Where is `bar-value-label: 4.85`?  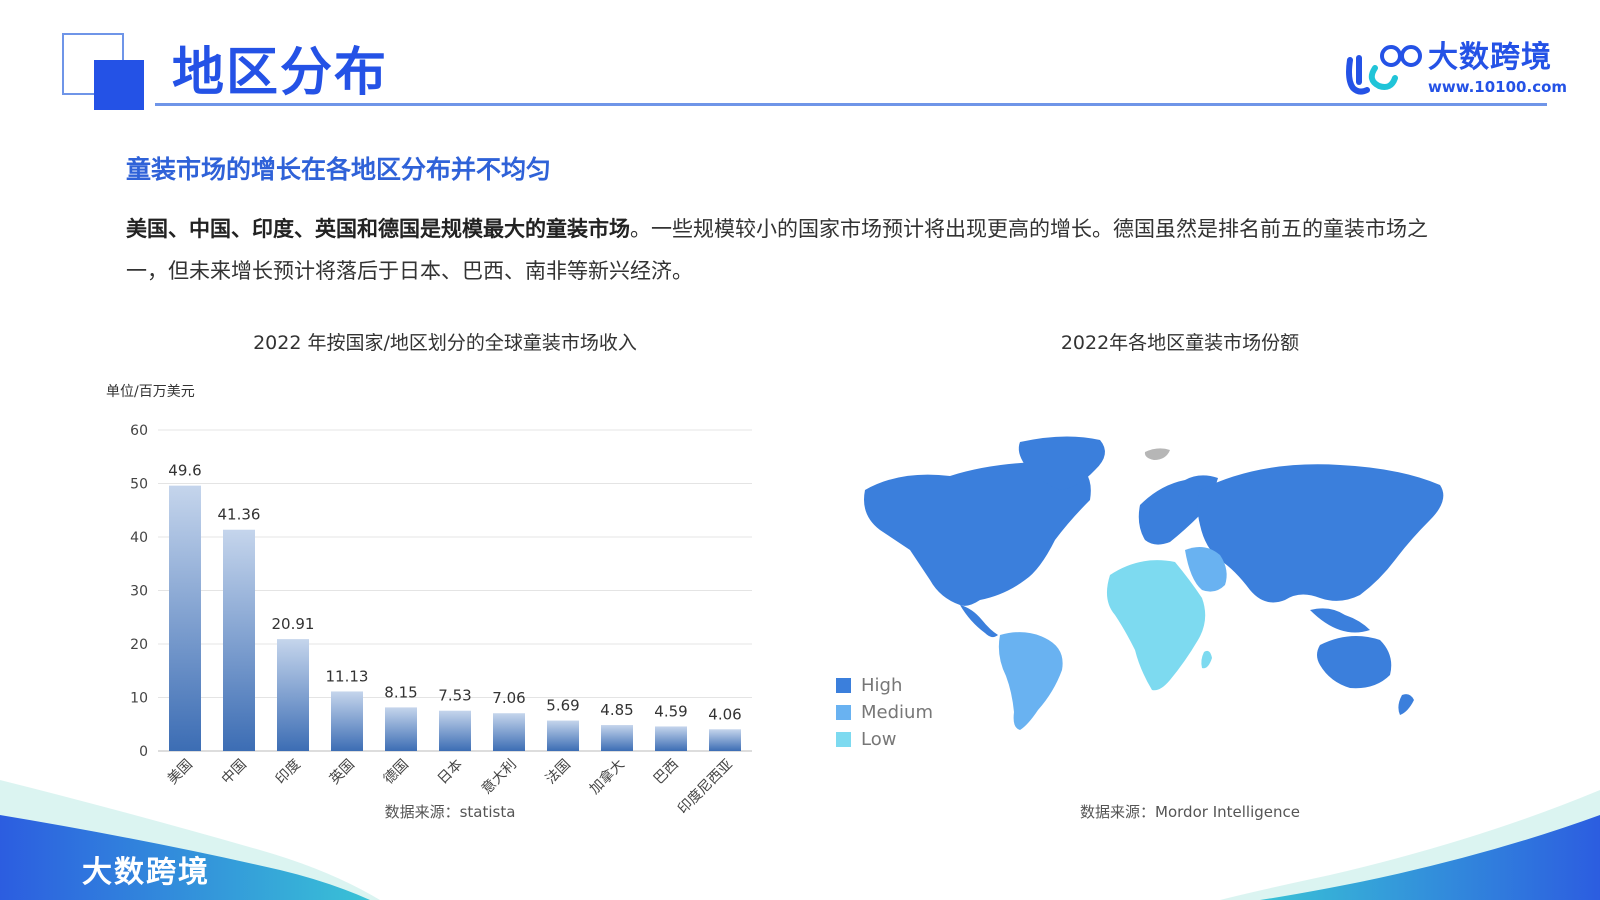
bar-value-label: 4.85 is located at coordinates (616, 710).